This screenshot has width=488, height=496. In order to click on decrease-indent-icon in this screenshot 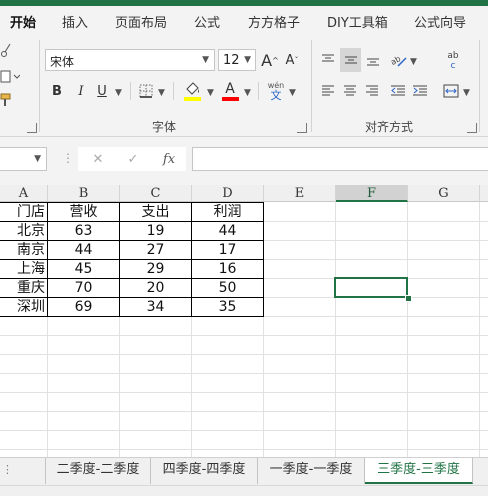, I will do `click(398, 91)`.